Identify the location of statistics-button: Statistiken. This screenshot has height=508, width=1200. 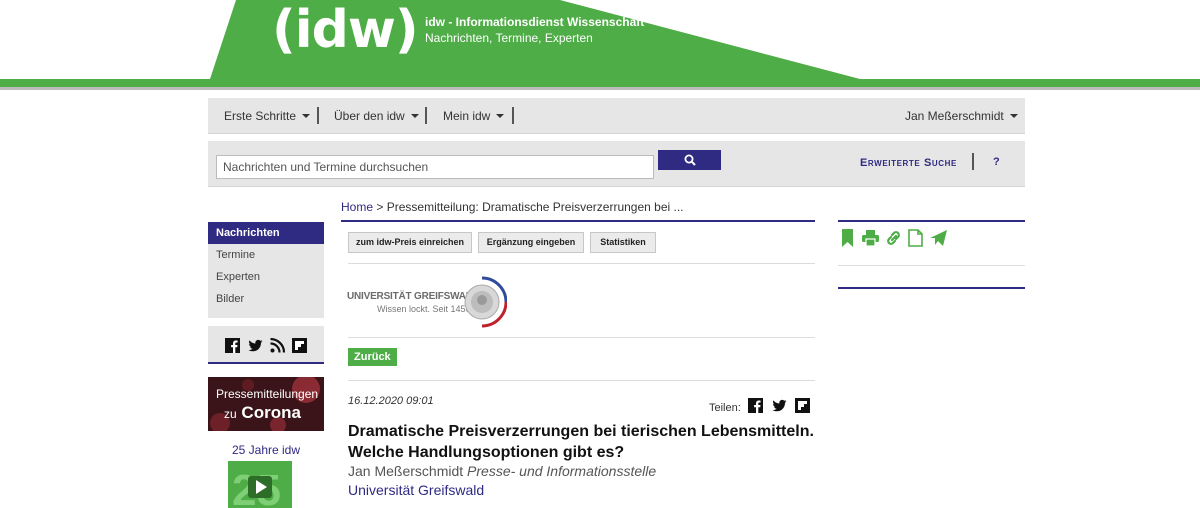
(623, 242).